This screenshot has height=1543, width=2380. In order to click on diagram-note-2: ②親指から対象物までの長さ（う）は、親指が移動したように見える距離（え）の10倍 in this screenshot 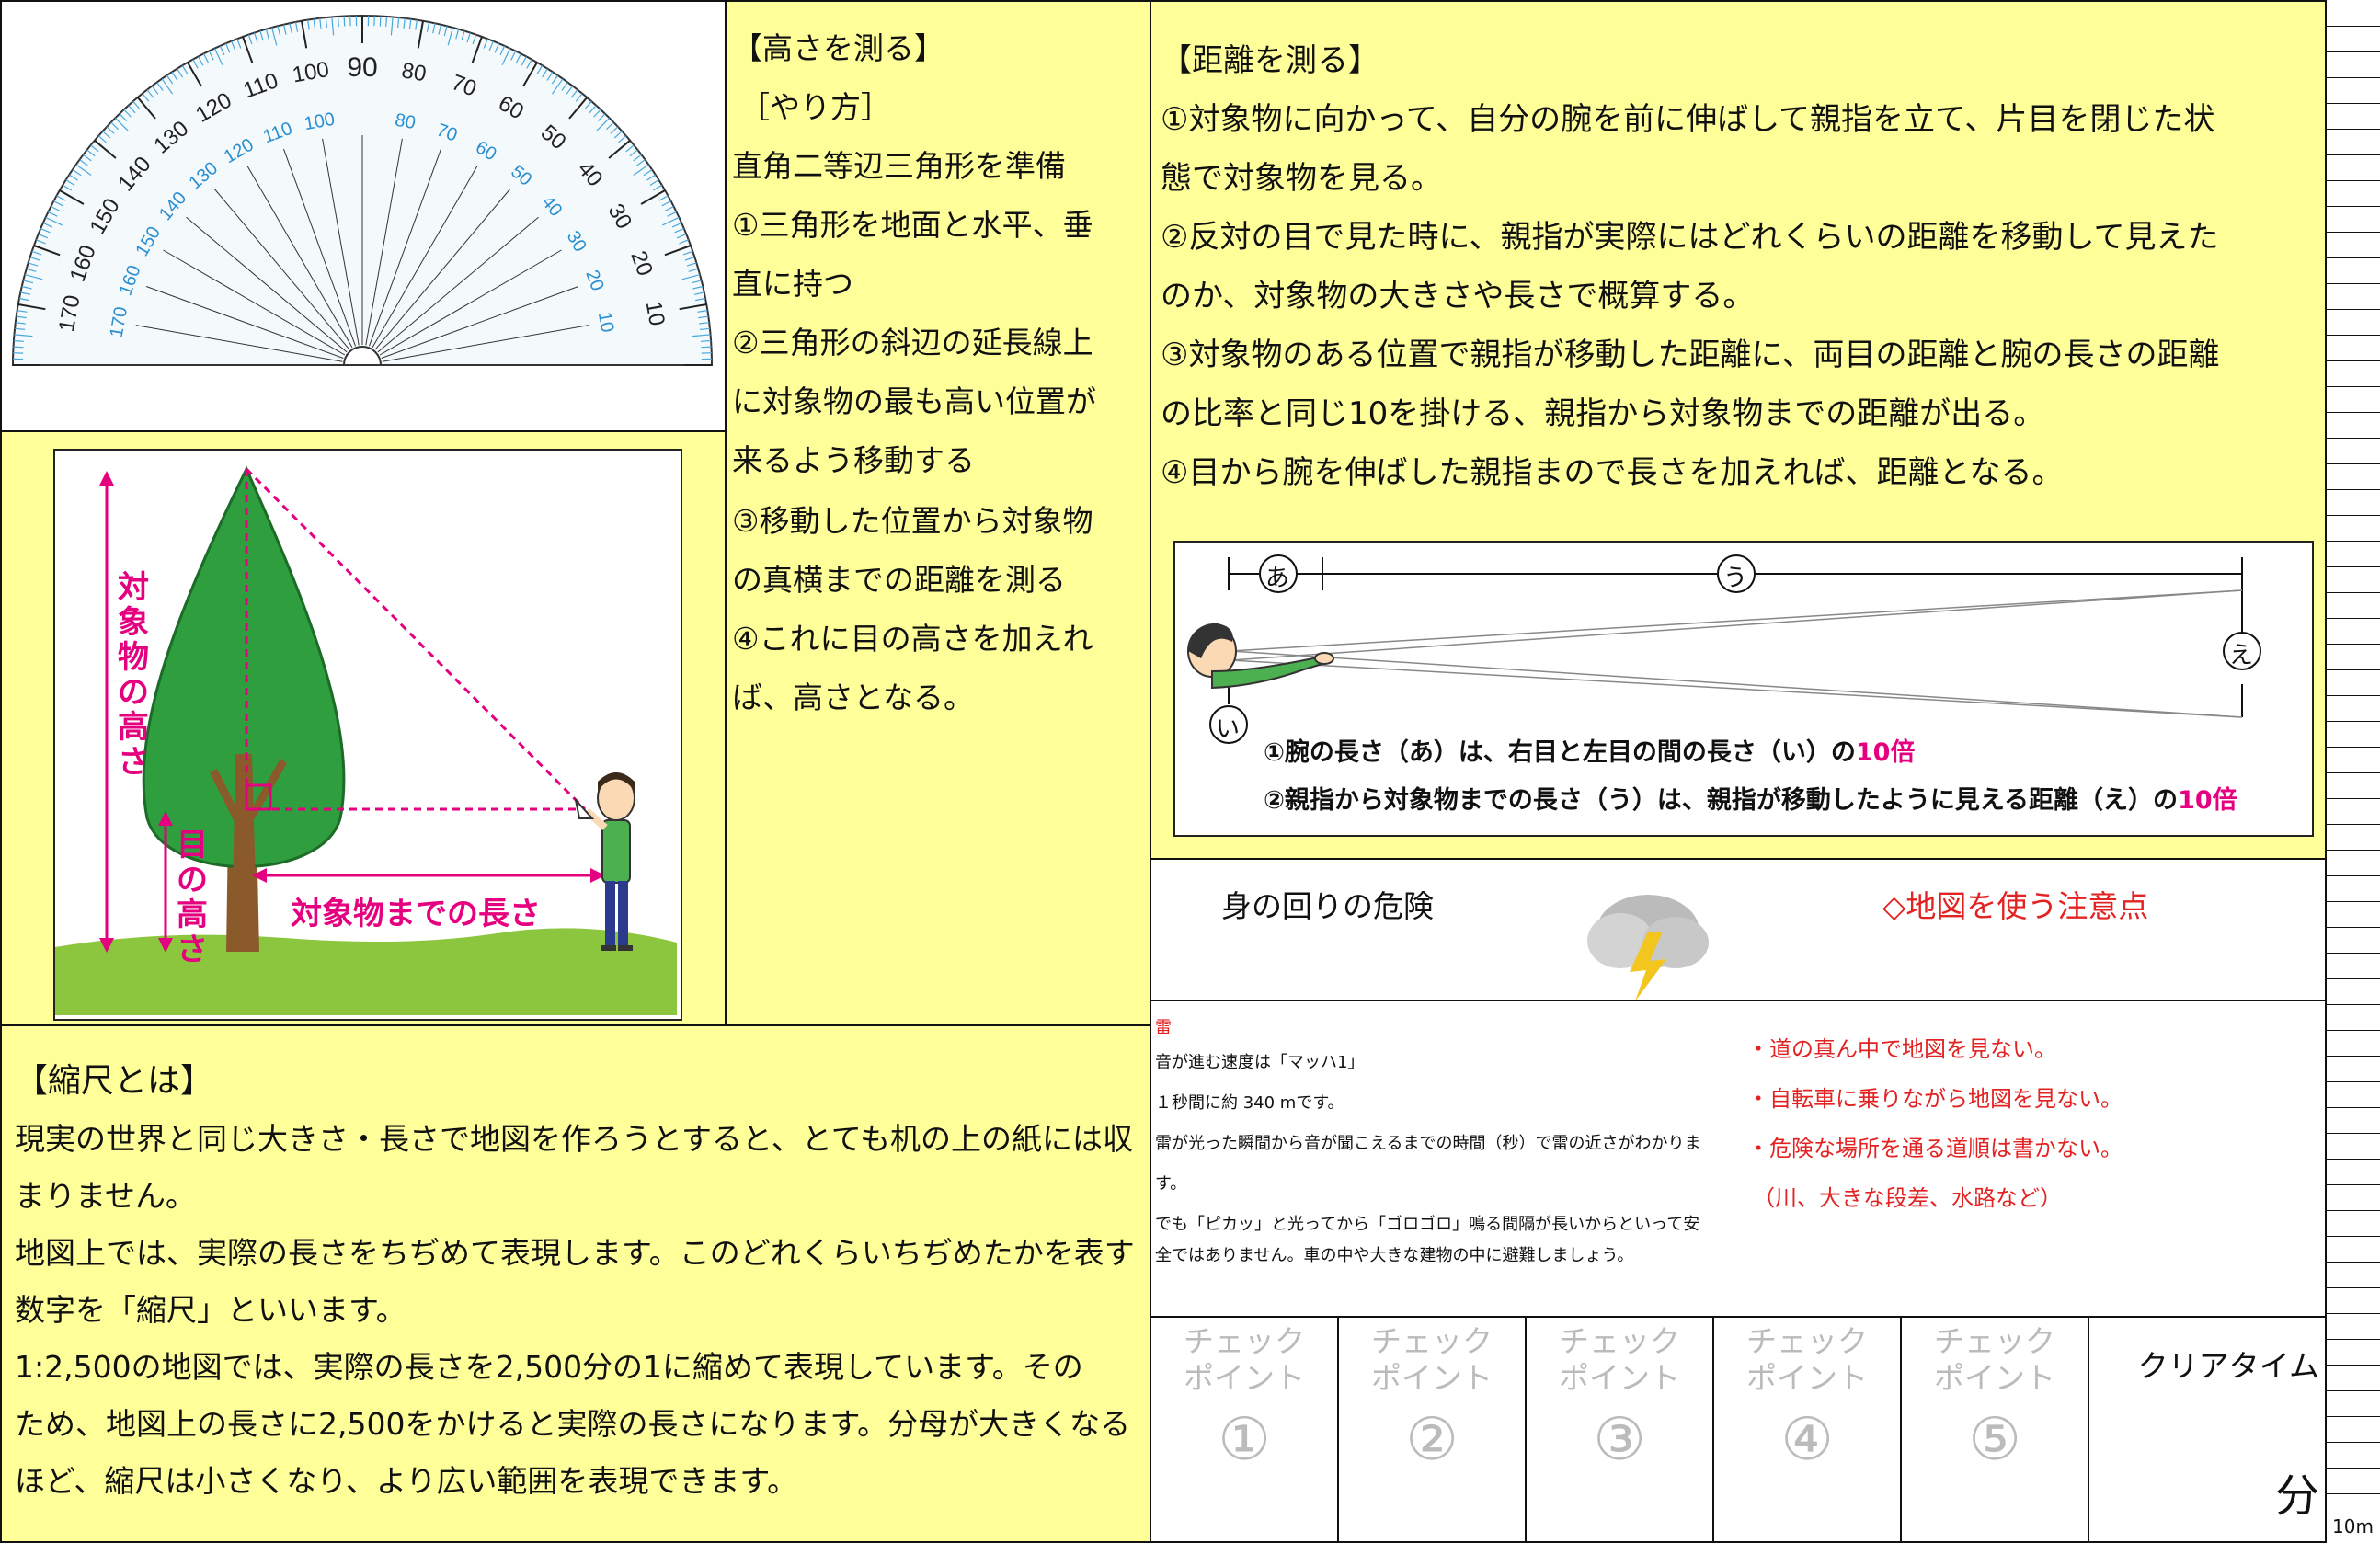, I will do `click(1750, 798)`.